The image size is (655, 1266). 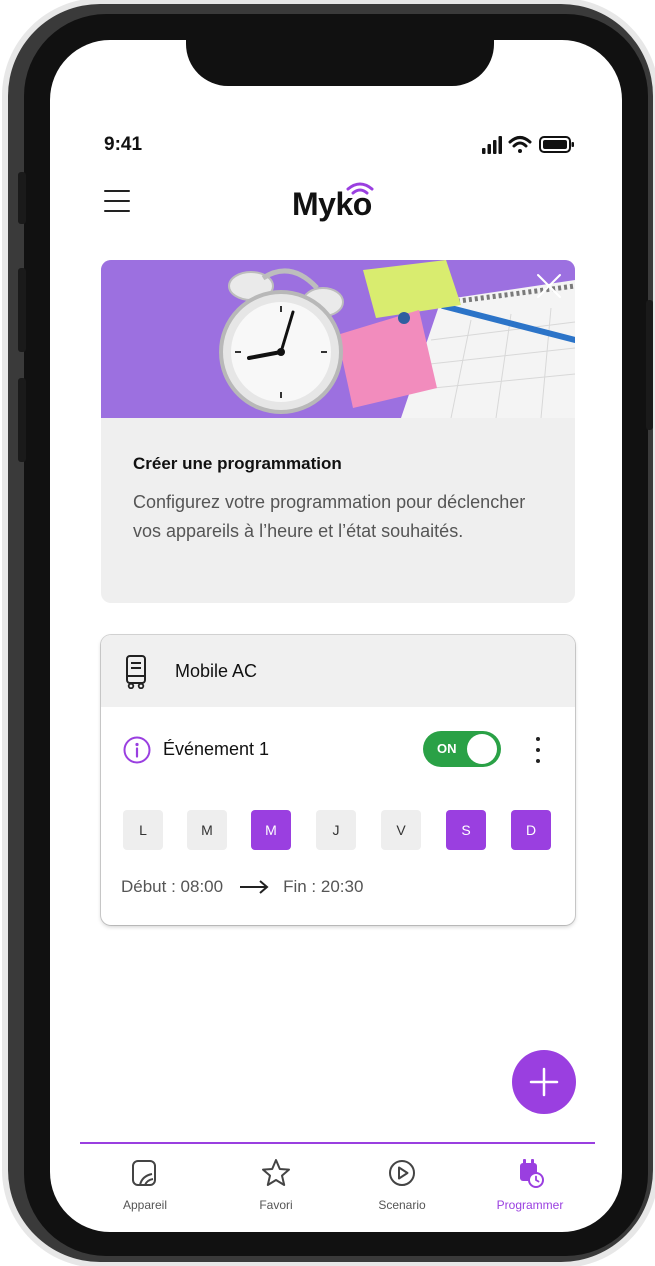 I want to click on bottom-nav: Appareil Favori Scenario Programmer, so click(x=337, y=1186).